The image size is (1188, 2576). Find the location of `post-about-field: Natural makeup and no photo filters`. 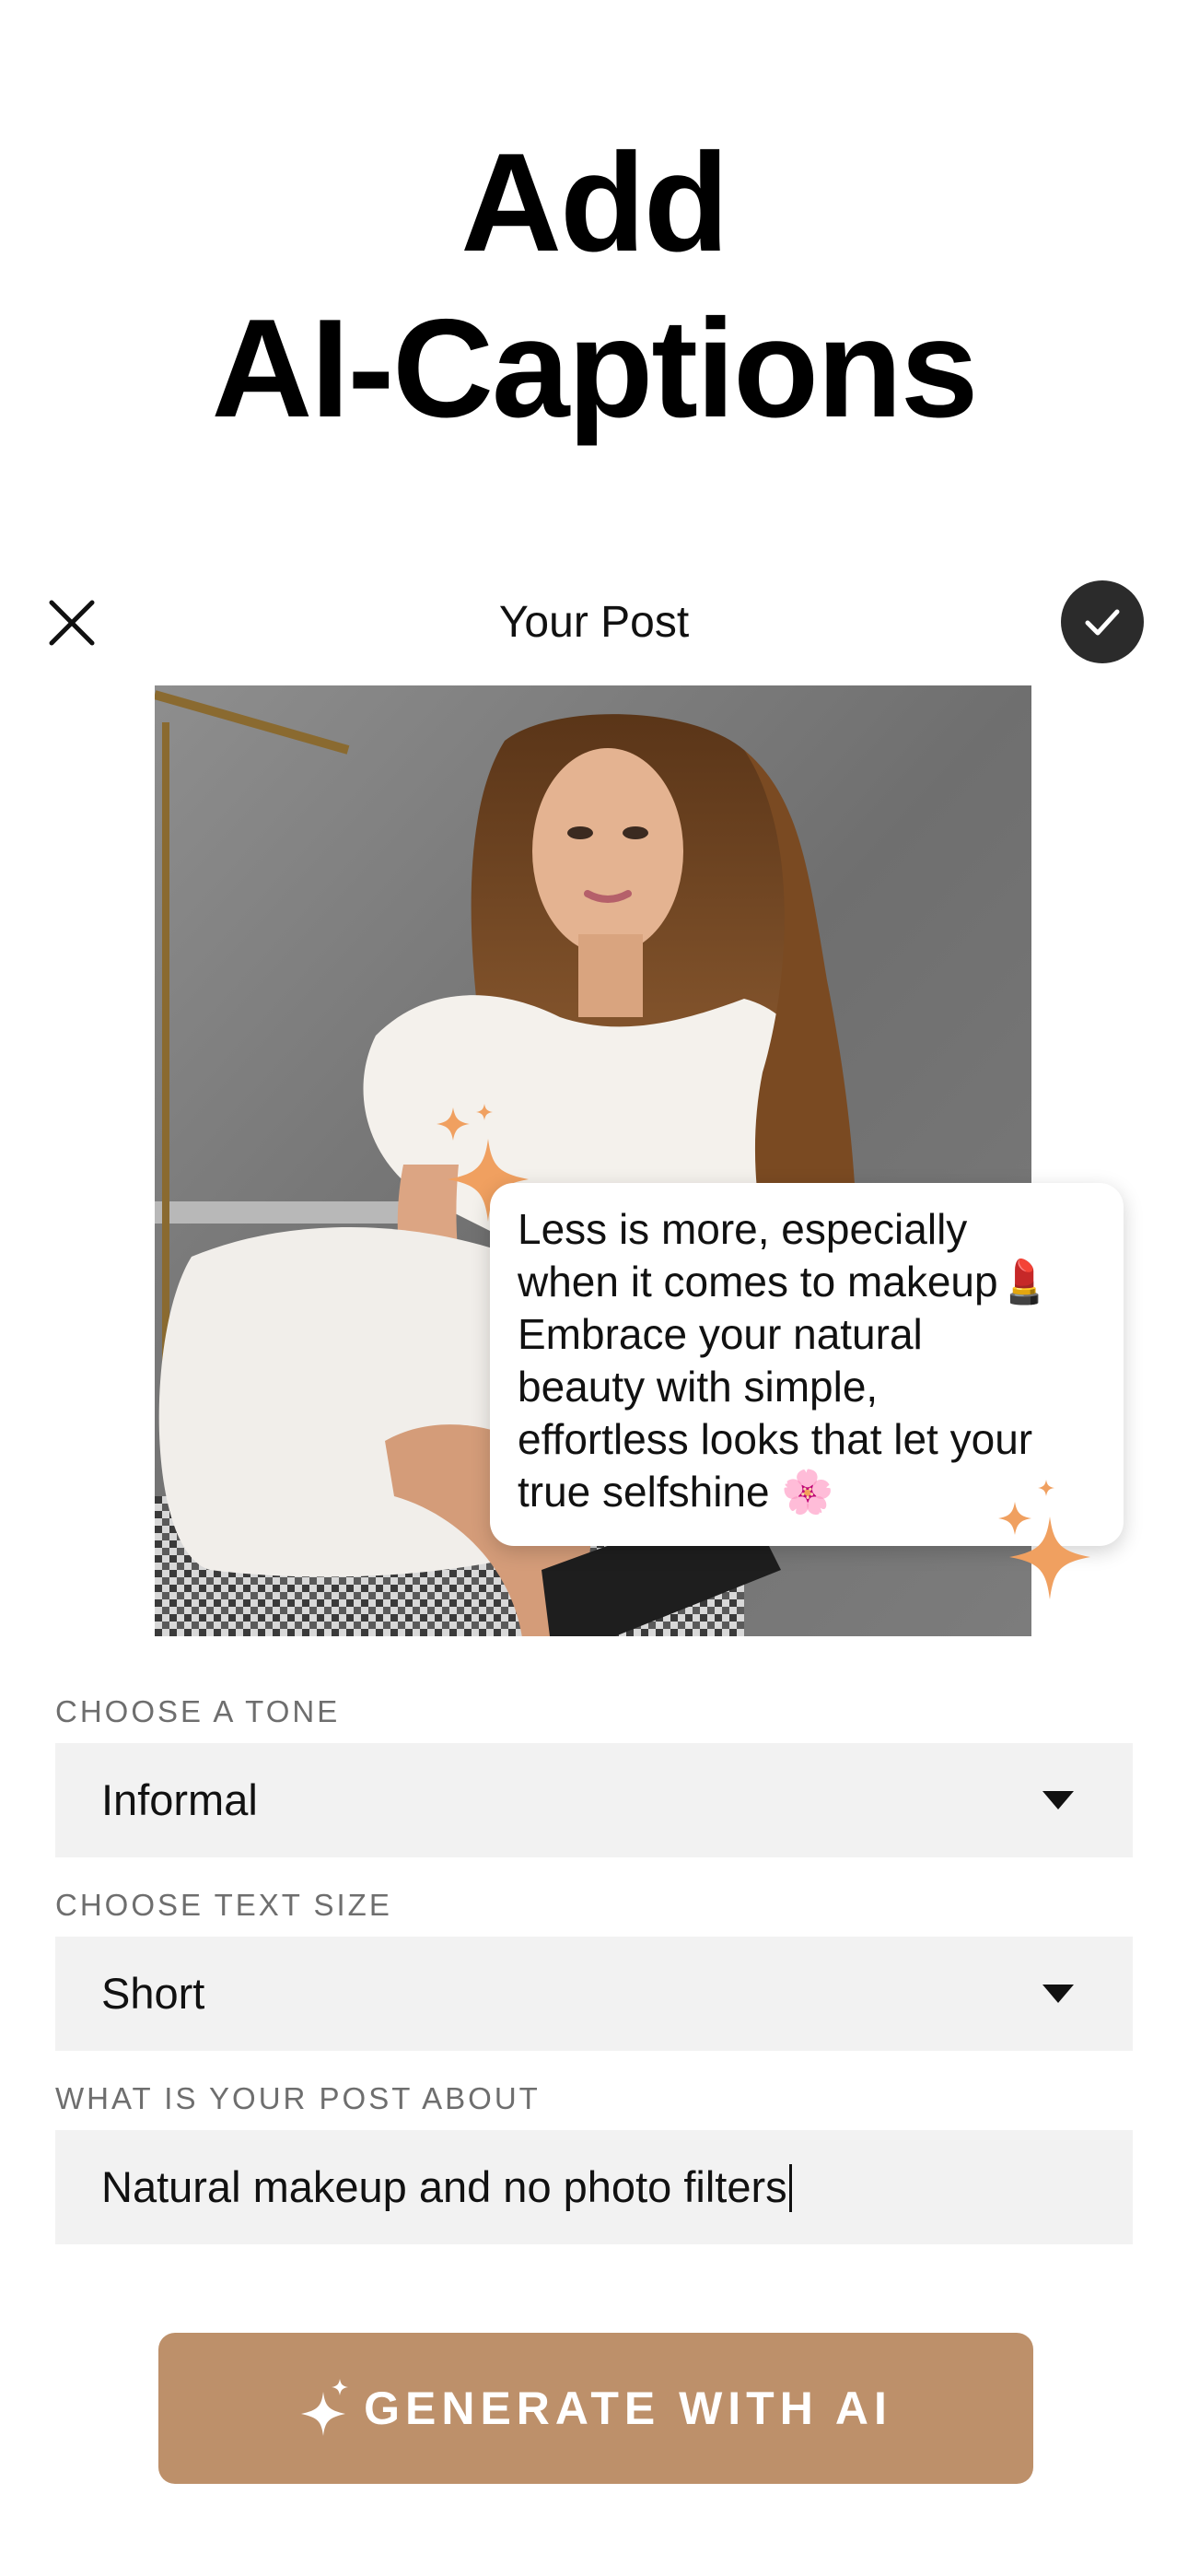

post-about-field: Natural makeup and no photo filters is located at coordinates (446, 2187).